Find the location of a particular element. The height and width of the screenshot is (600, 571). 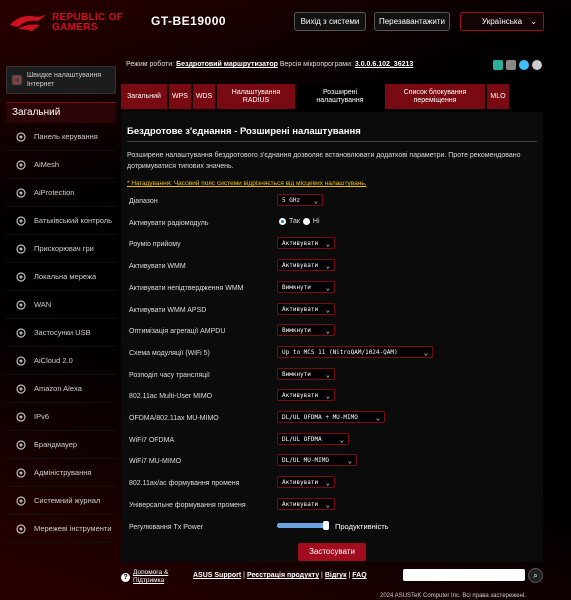

help-support: ? Допомога & Підтримка is located at coordinates (144, 577).